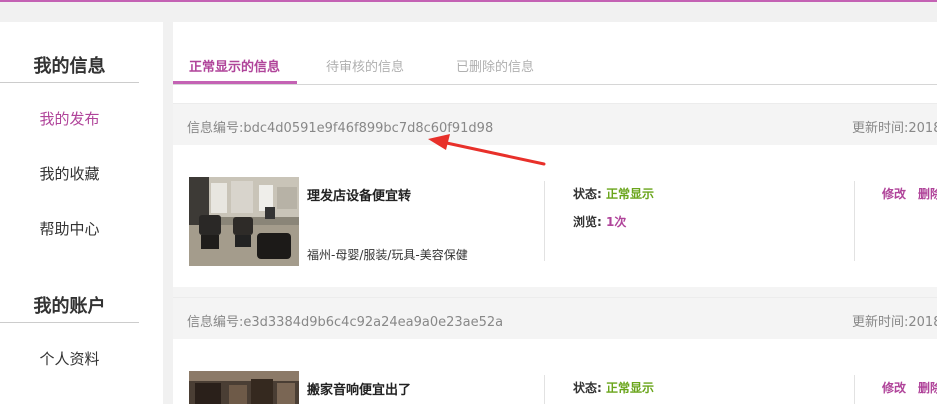 This screenshot has height=404, width=937. What do you see at coordinates (468, 1) in the screenshot?
I see `top-accent-bar` at bounding box center [468, 1].